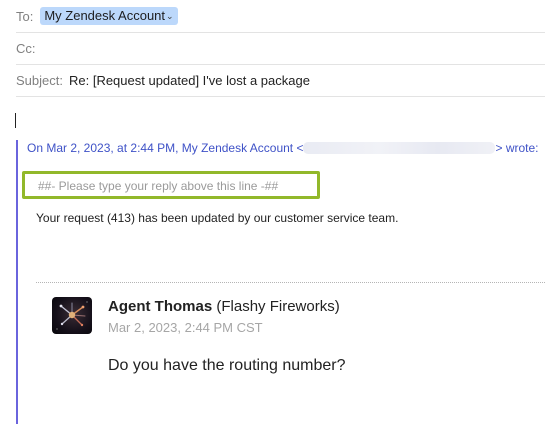 The width and height of the screenshot is (545, 424). Describe the element at coordinates (105, 15) in the screenshot. I see `recipient-name: My Zendesk Account` at that location.